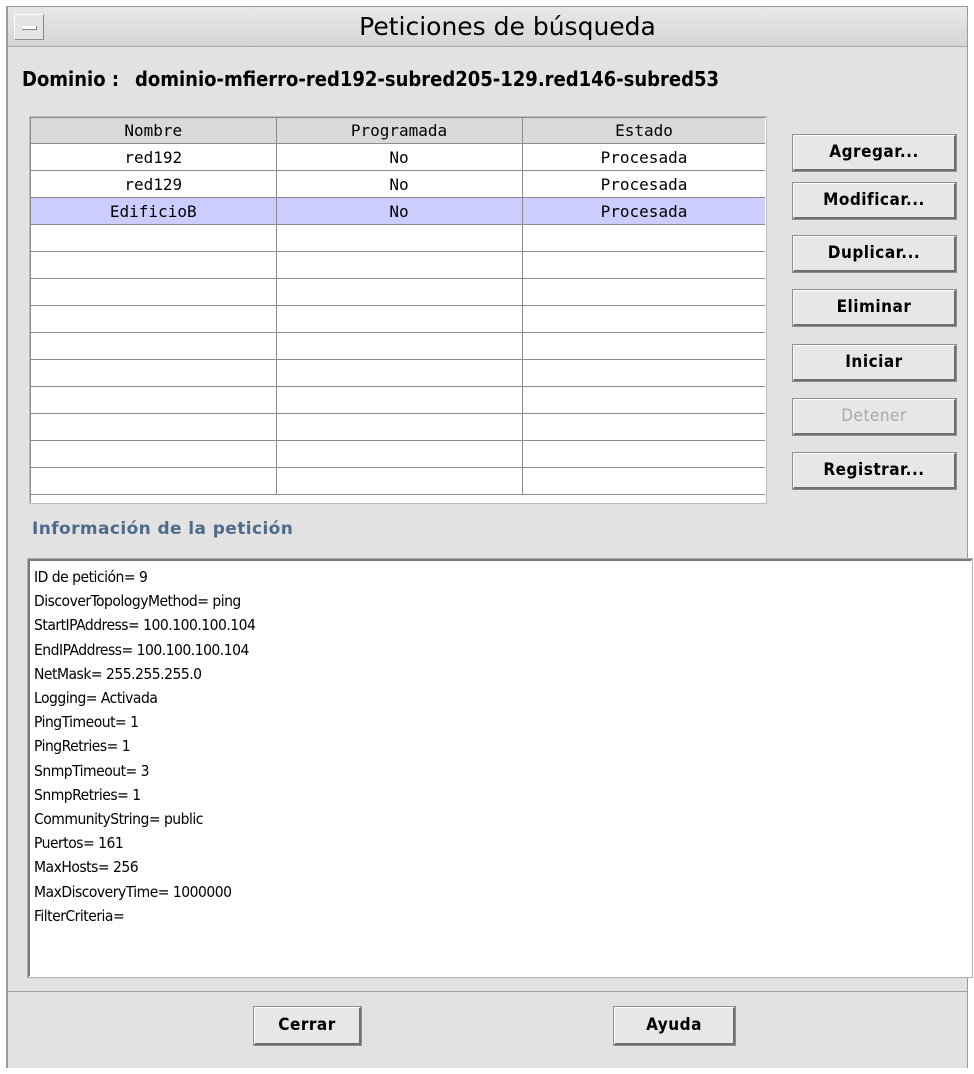 This screenshot has width=974, height=1074. What do you see at coordinates (154, 211) in the screenshot?
I see `cell-name: EdificioB` at bounding box center [154, 211].